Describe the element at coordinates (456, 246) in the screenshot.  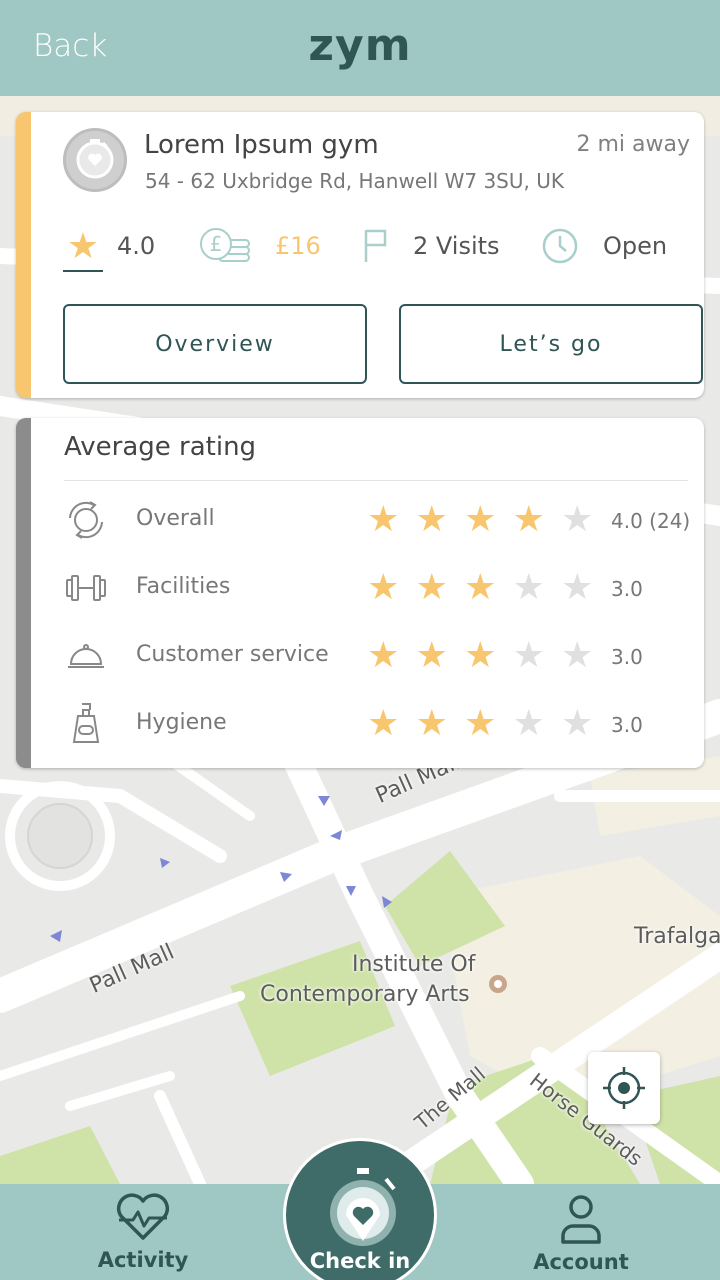
I see `gym-visits-value: 2 Visits` at that location.